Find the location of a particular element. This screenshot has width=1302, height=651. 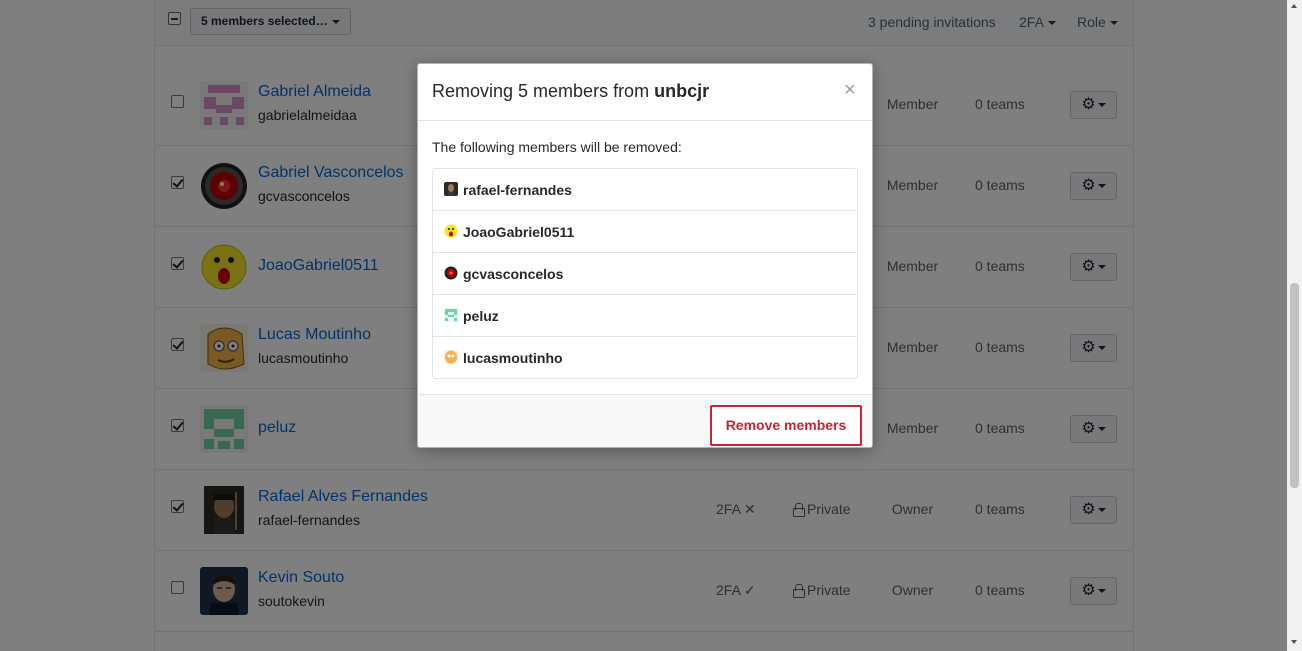

list-item: lucasmoutinho is located at coordinates (645, 357).